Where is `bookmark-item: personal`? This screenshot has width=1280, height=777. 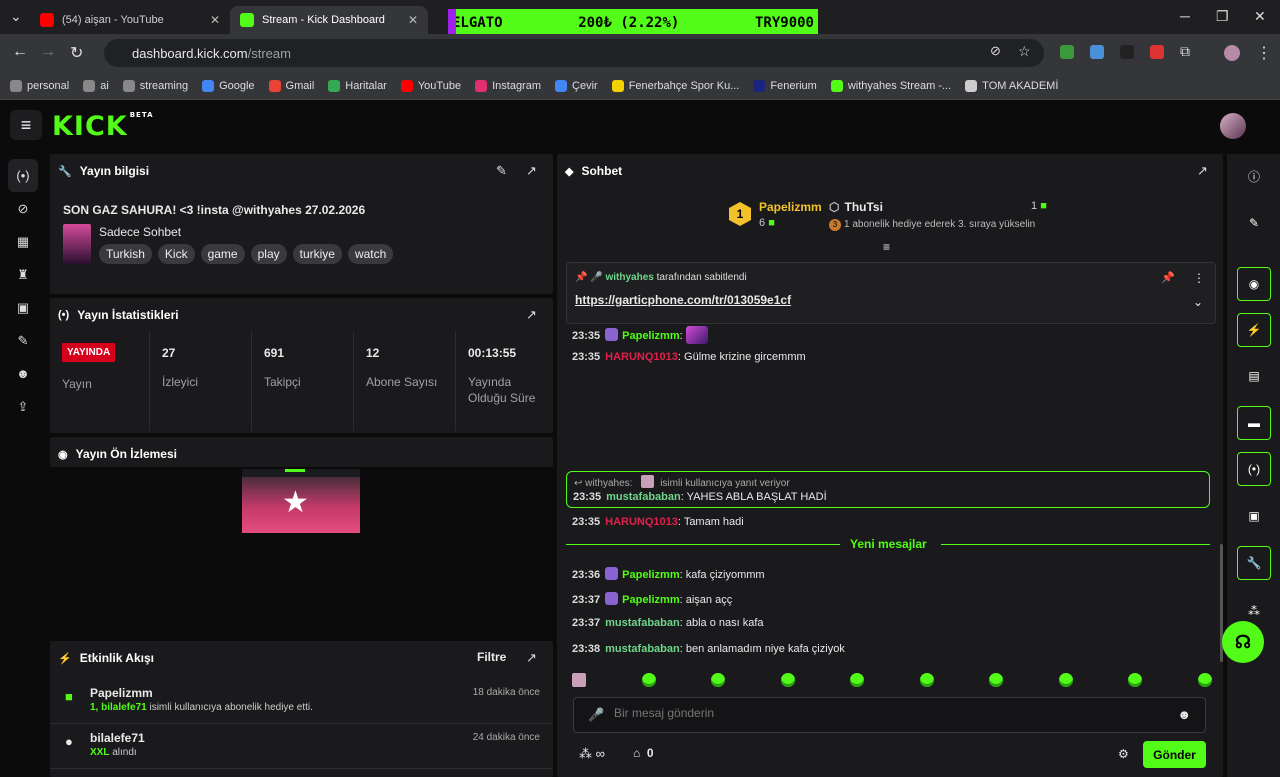 bookmark-item: personal is located at coordinates (39, 85).